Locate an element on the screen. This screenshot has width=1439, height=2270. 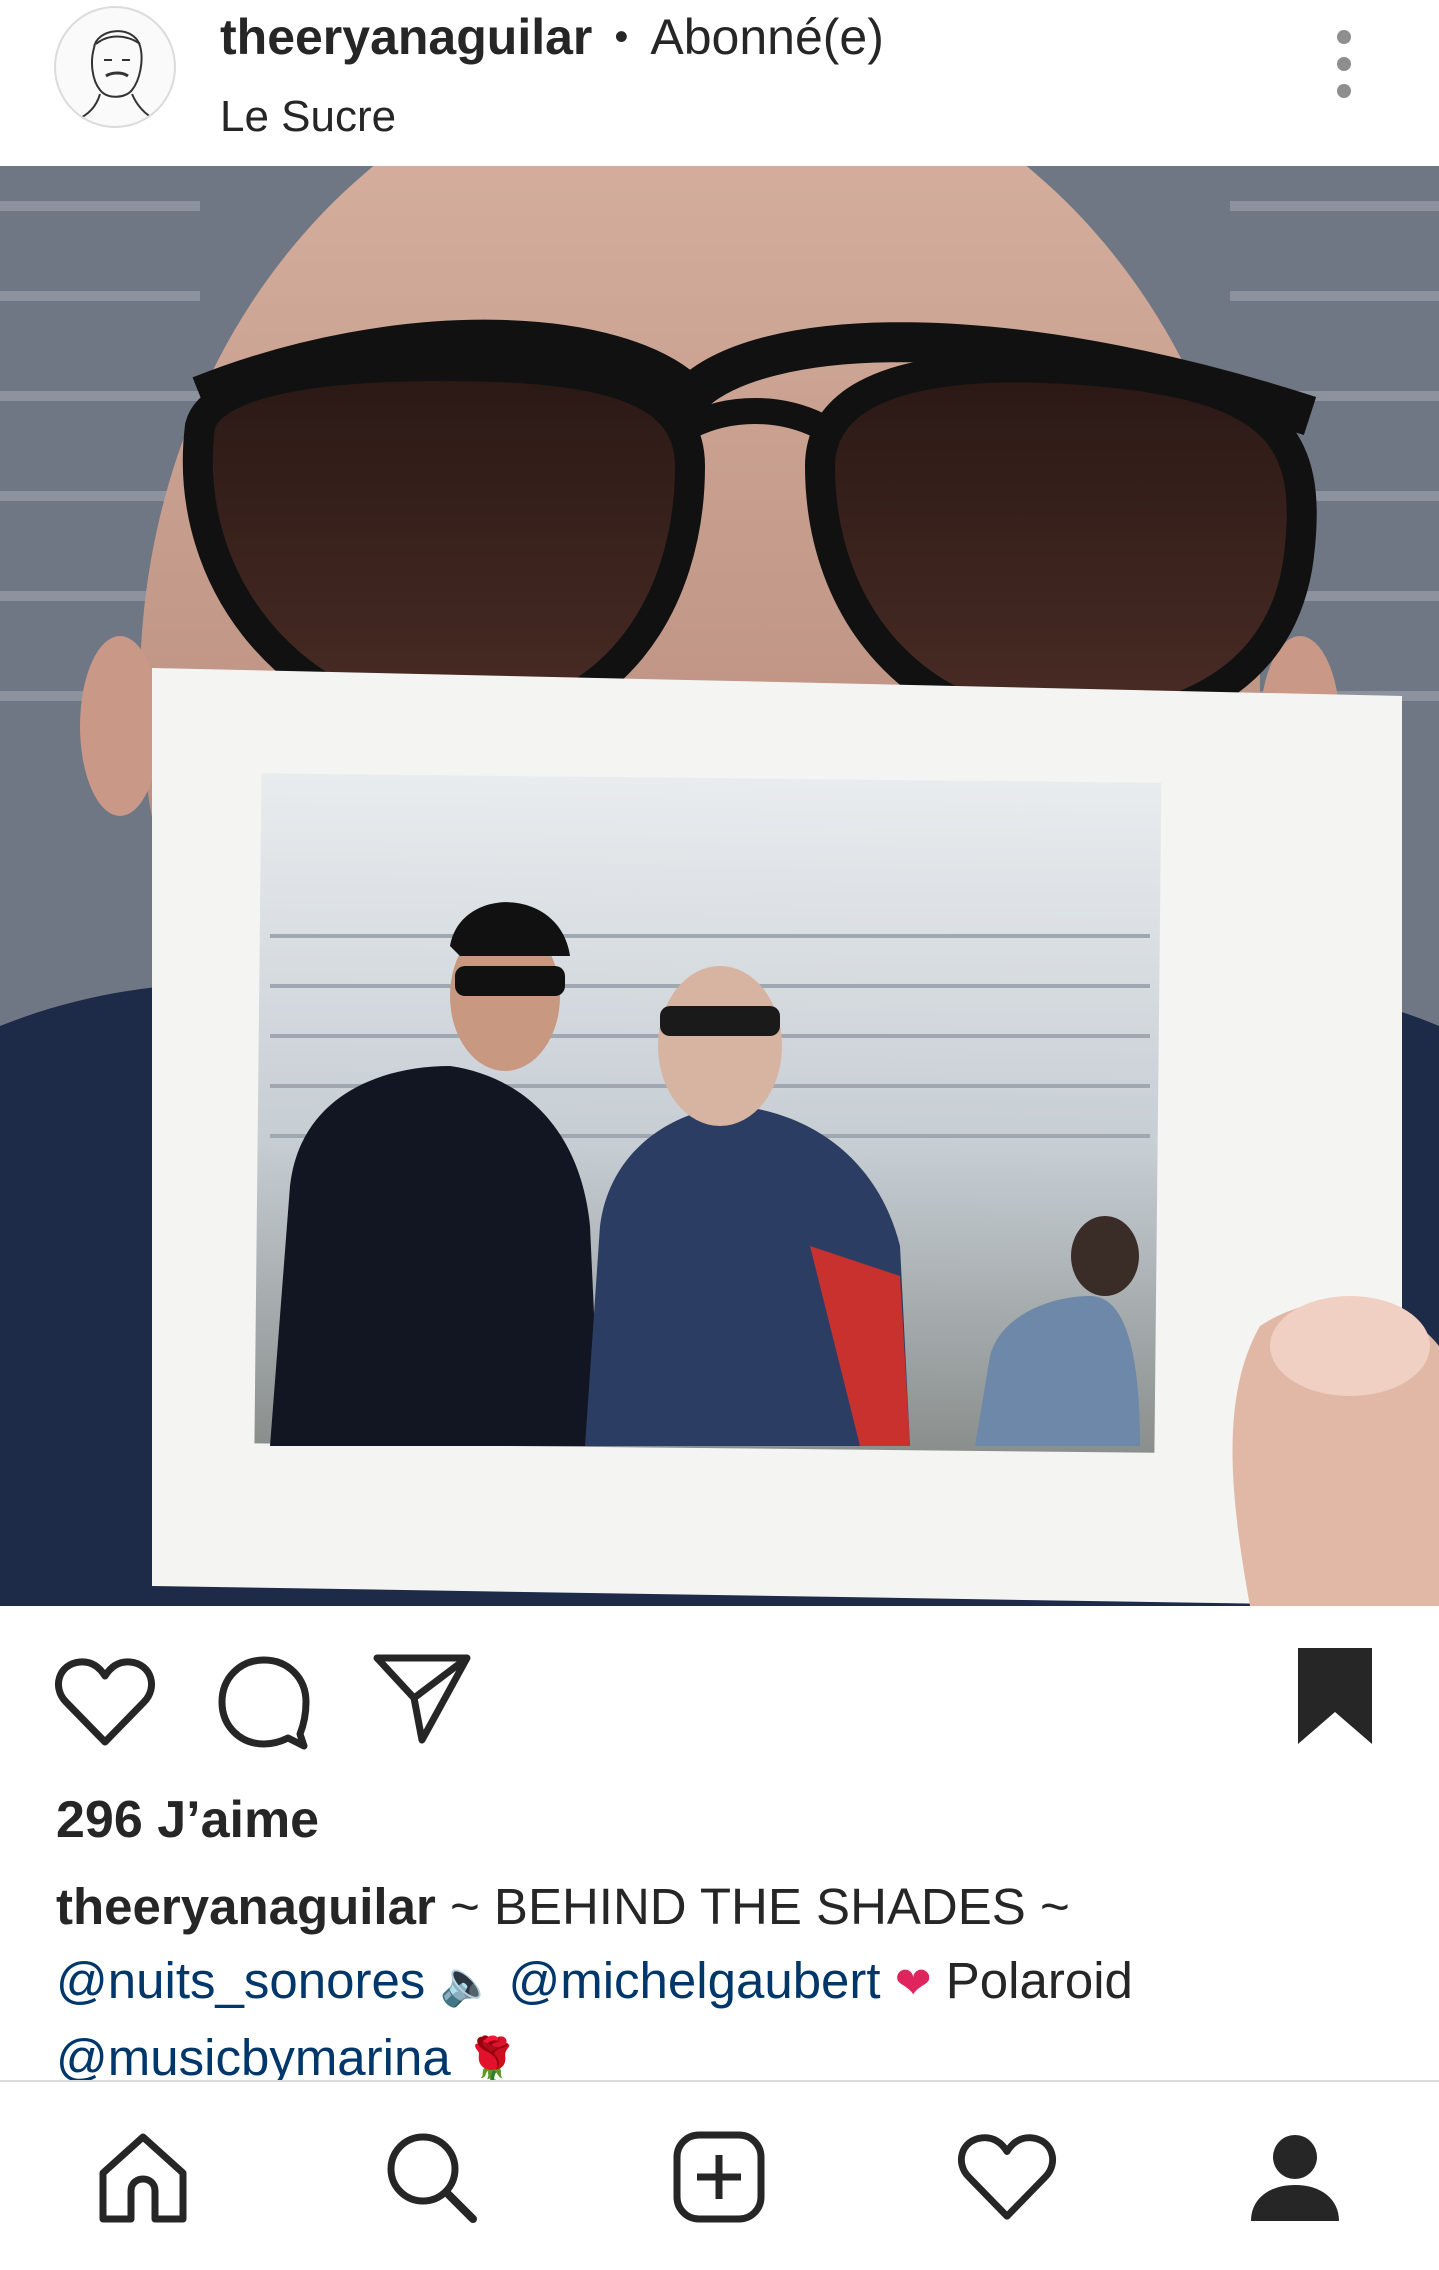
paper-plane-icon is located at coordinates (422, 1698).